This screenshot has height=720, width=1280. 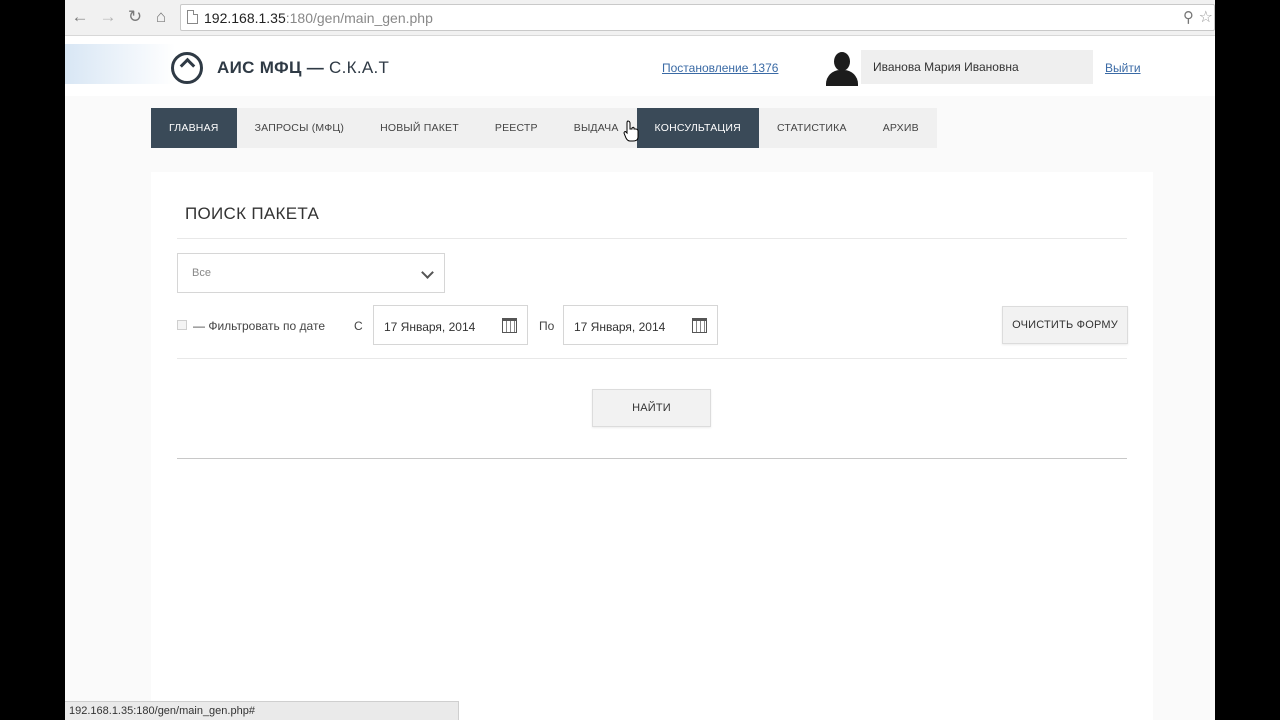 I want to click on decree-link: Постановление 1376, so click(x=720, y=68).